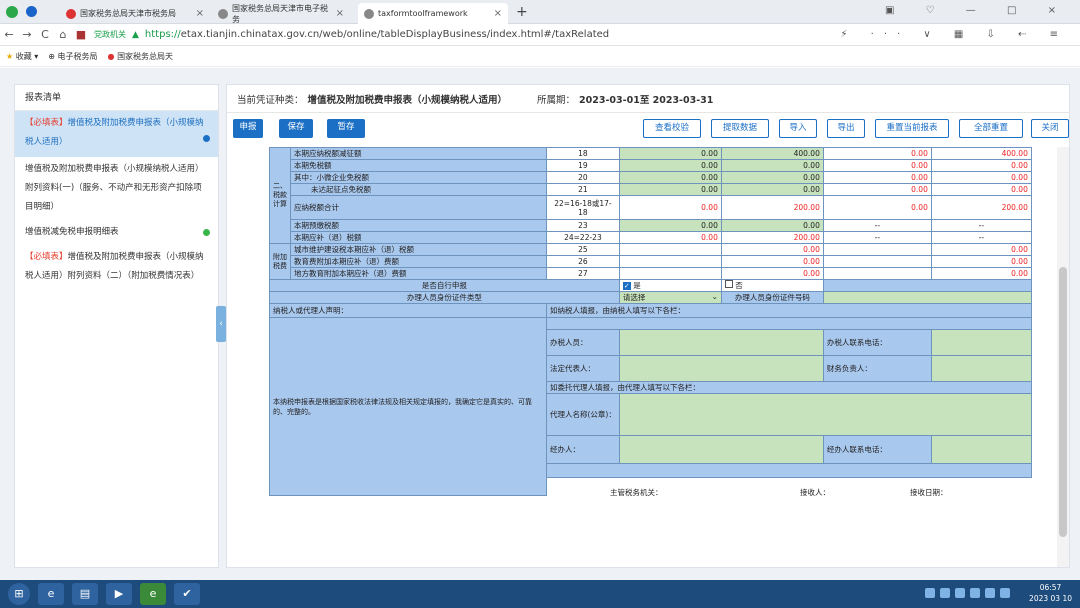 Image resolution: width=1080 pixels, height=608 pixels. What do you see at coordinates (296, 128) in the screenshot?
I see `save-button: 保存` at bounding box center [296, 128].